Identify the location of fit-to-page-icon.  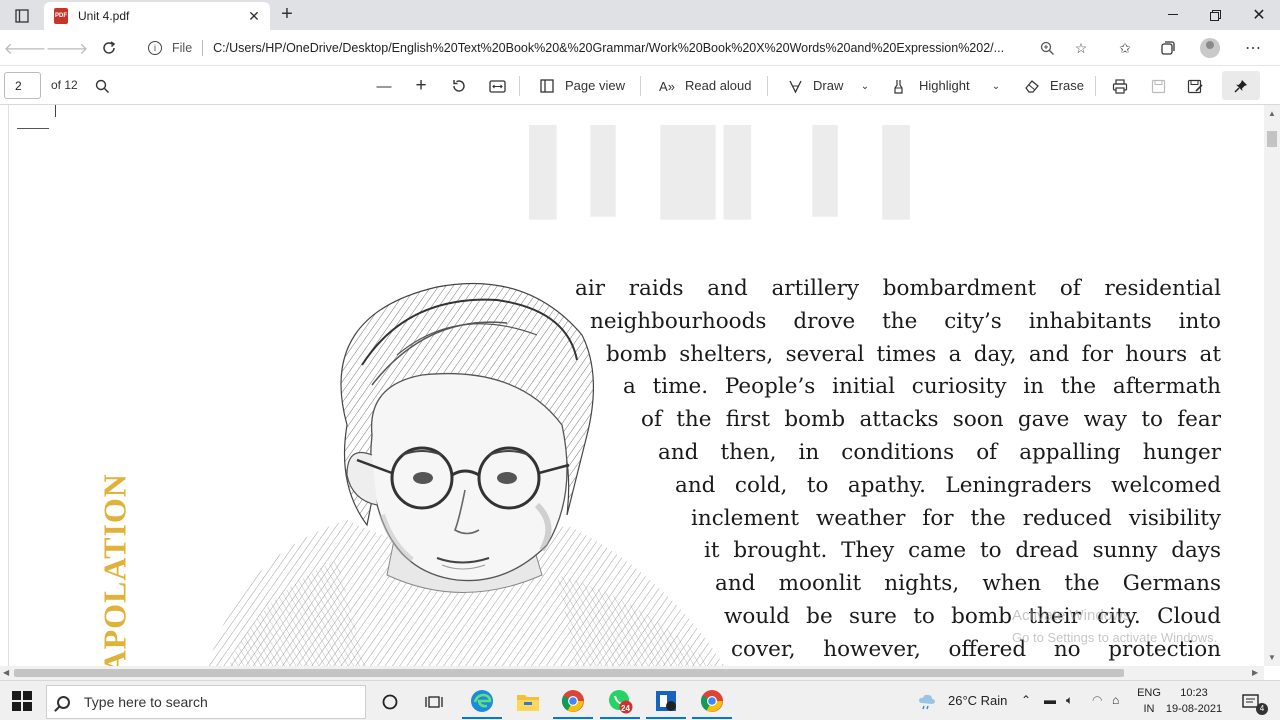
(497, 86).